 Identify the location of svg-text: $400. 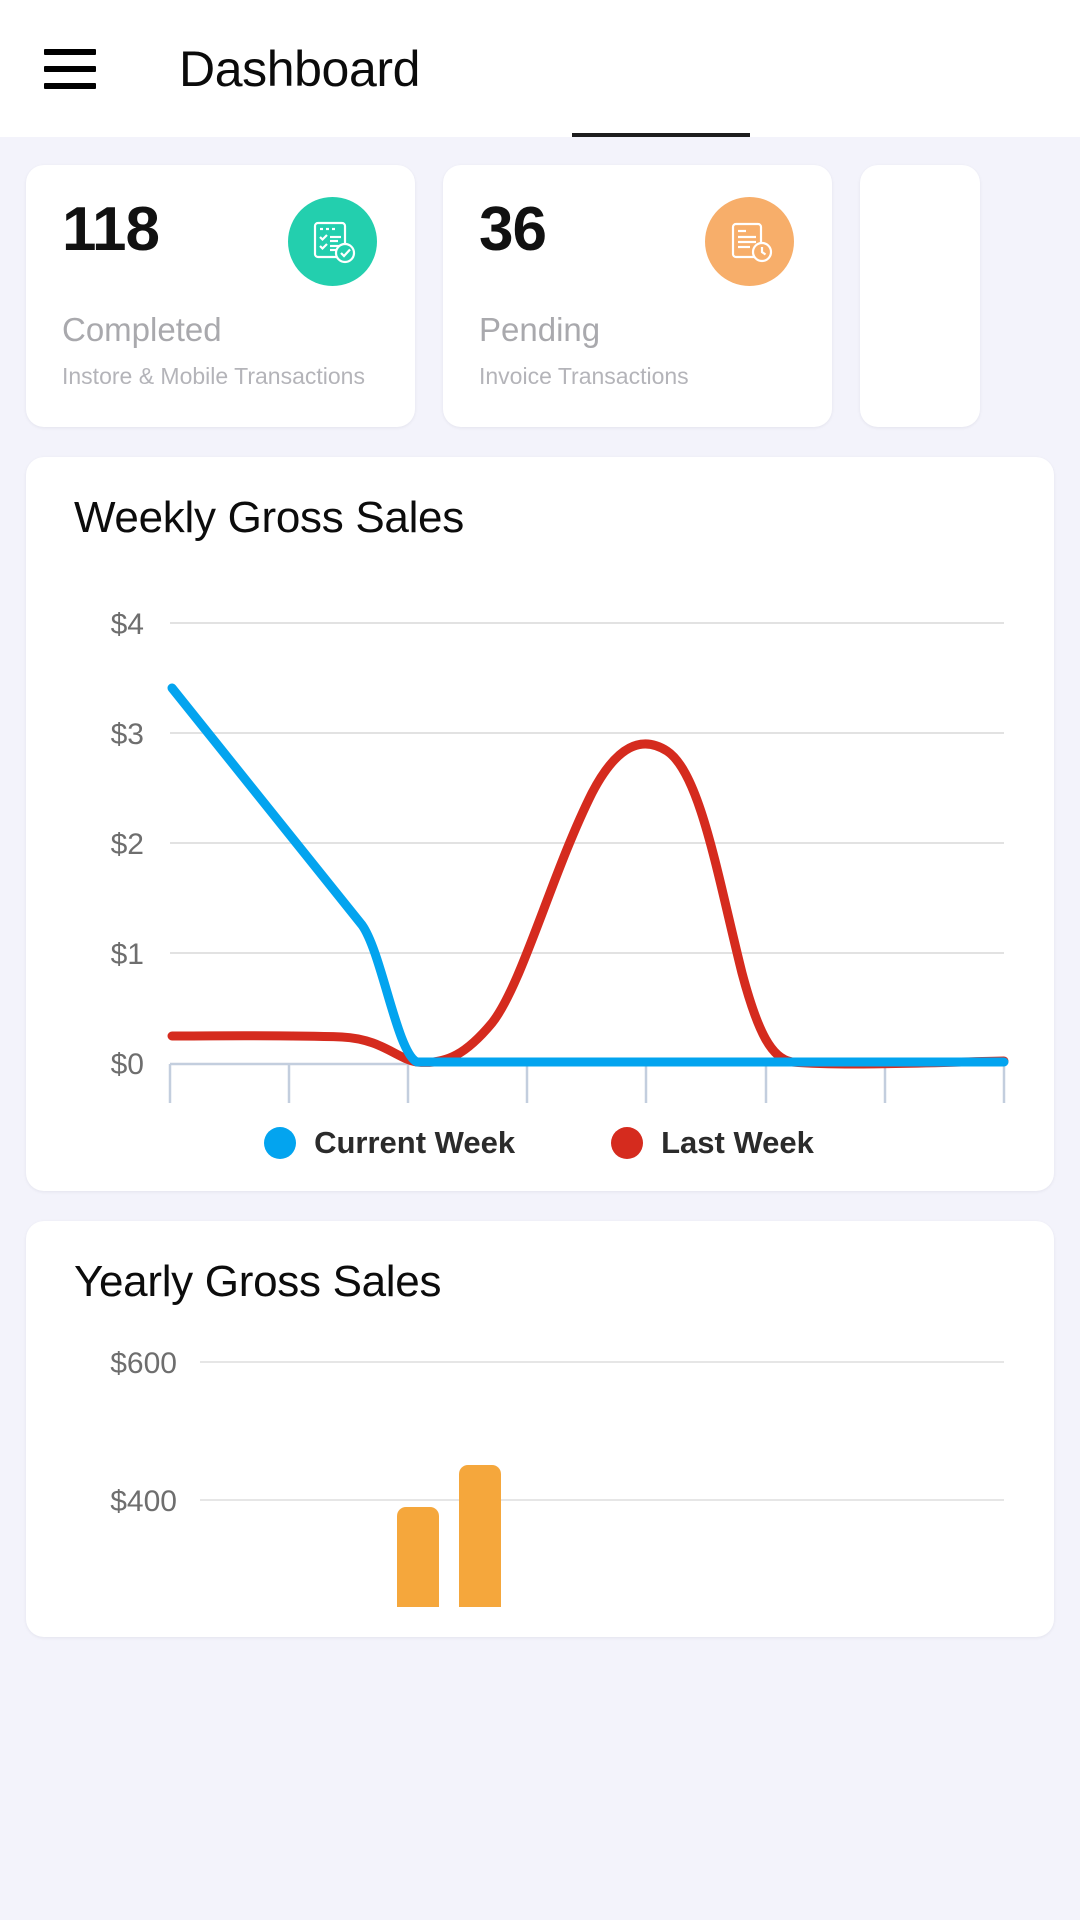
(143, 1501).